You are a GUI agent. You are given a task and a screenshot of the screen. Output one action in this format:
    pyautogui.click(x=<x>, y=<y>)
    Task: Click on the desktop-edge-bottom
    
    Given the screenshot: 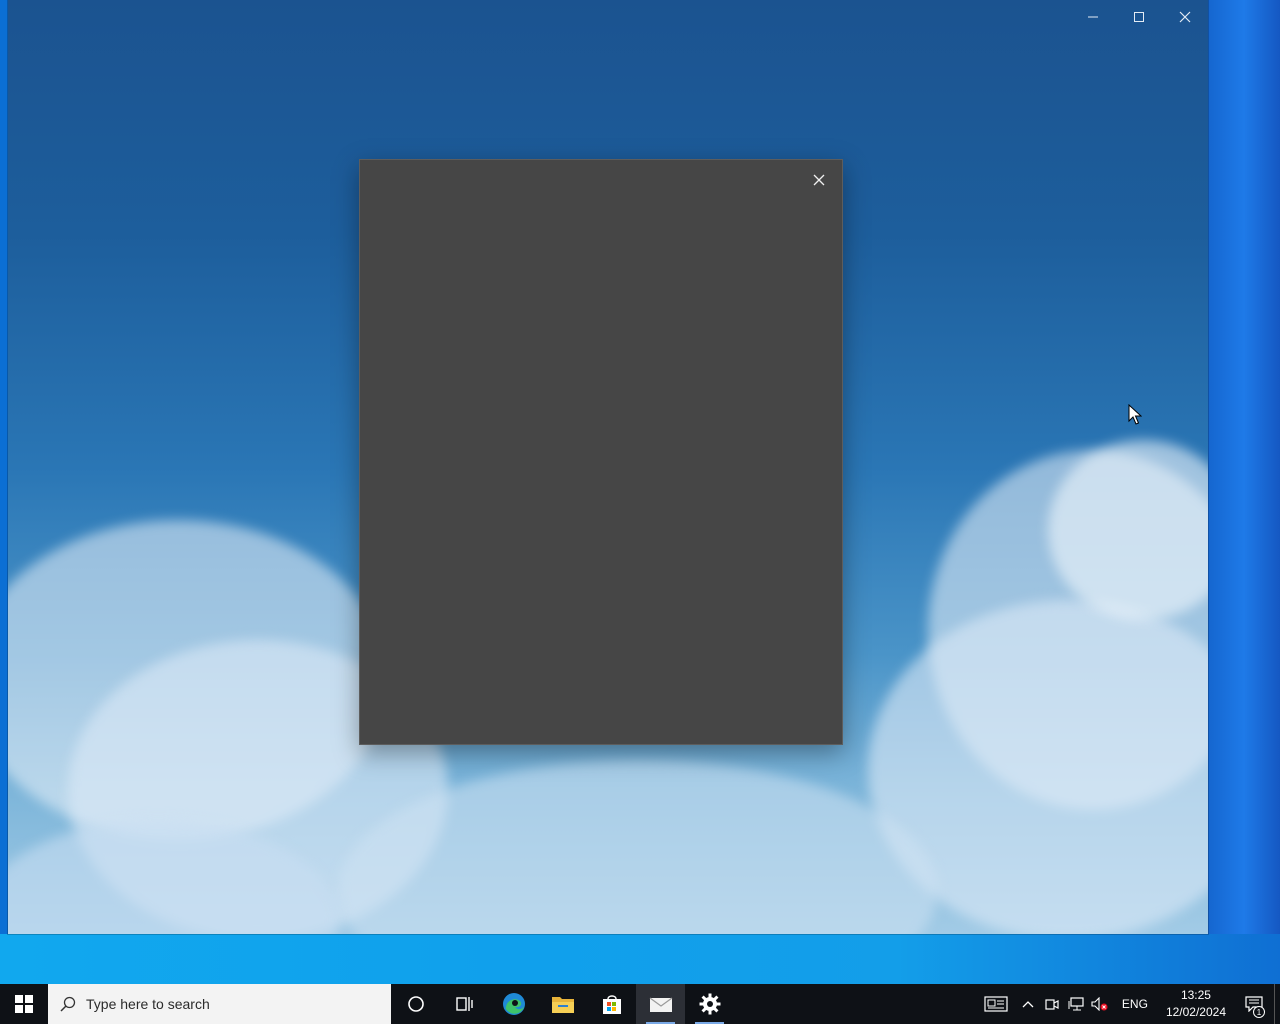 What is the action you would take?
    pyautogui.click(x=640, y=959)
    